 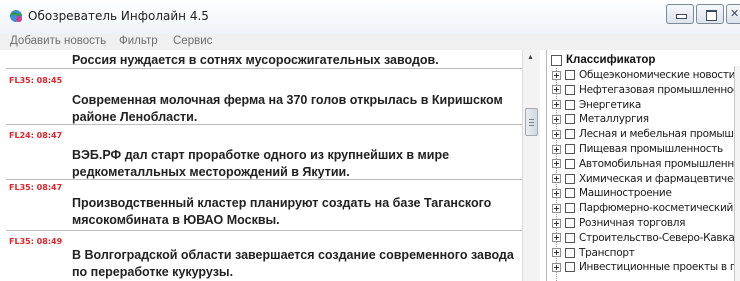 I want to click on classifier-item: Нефтегазовая промышленность, so click(x=646, y=90).